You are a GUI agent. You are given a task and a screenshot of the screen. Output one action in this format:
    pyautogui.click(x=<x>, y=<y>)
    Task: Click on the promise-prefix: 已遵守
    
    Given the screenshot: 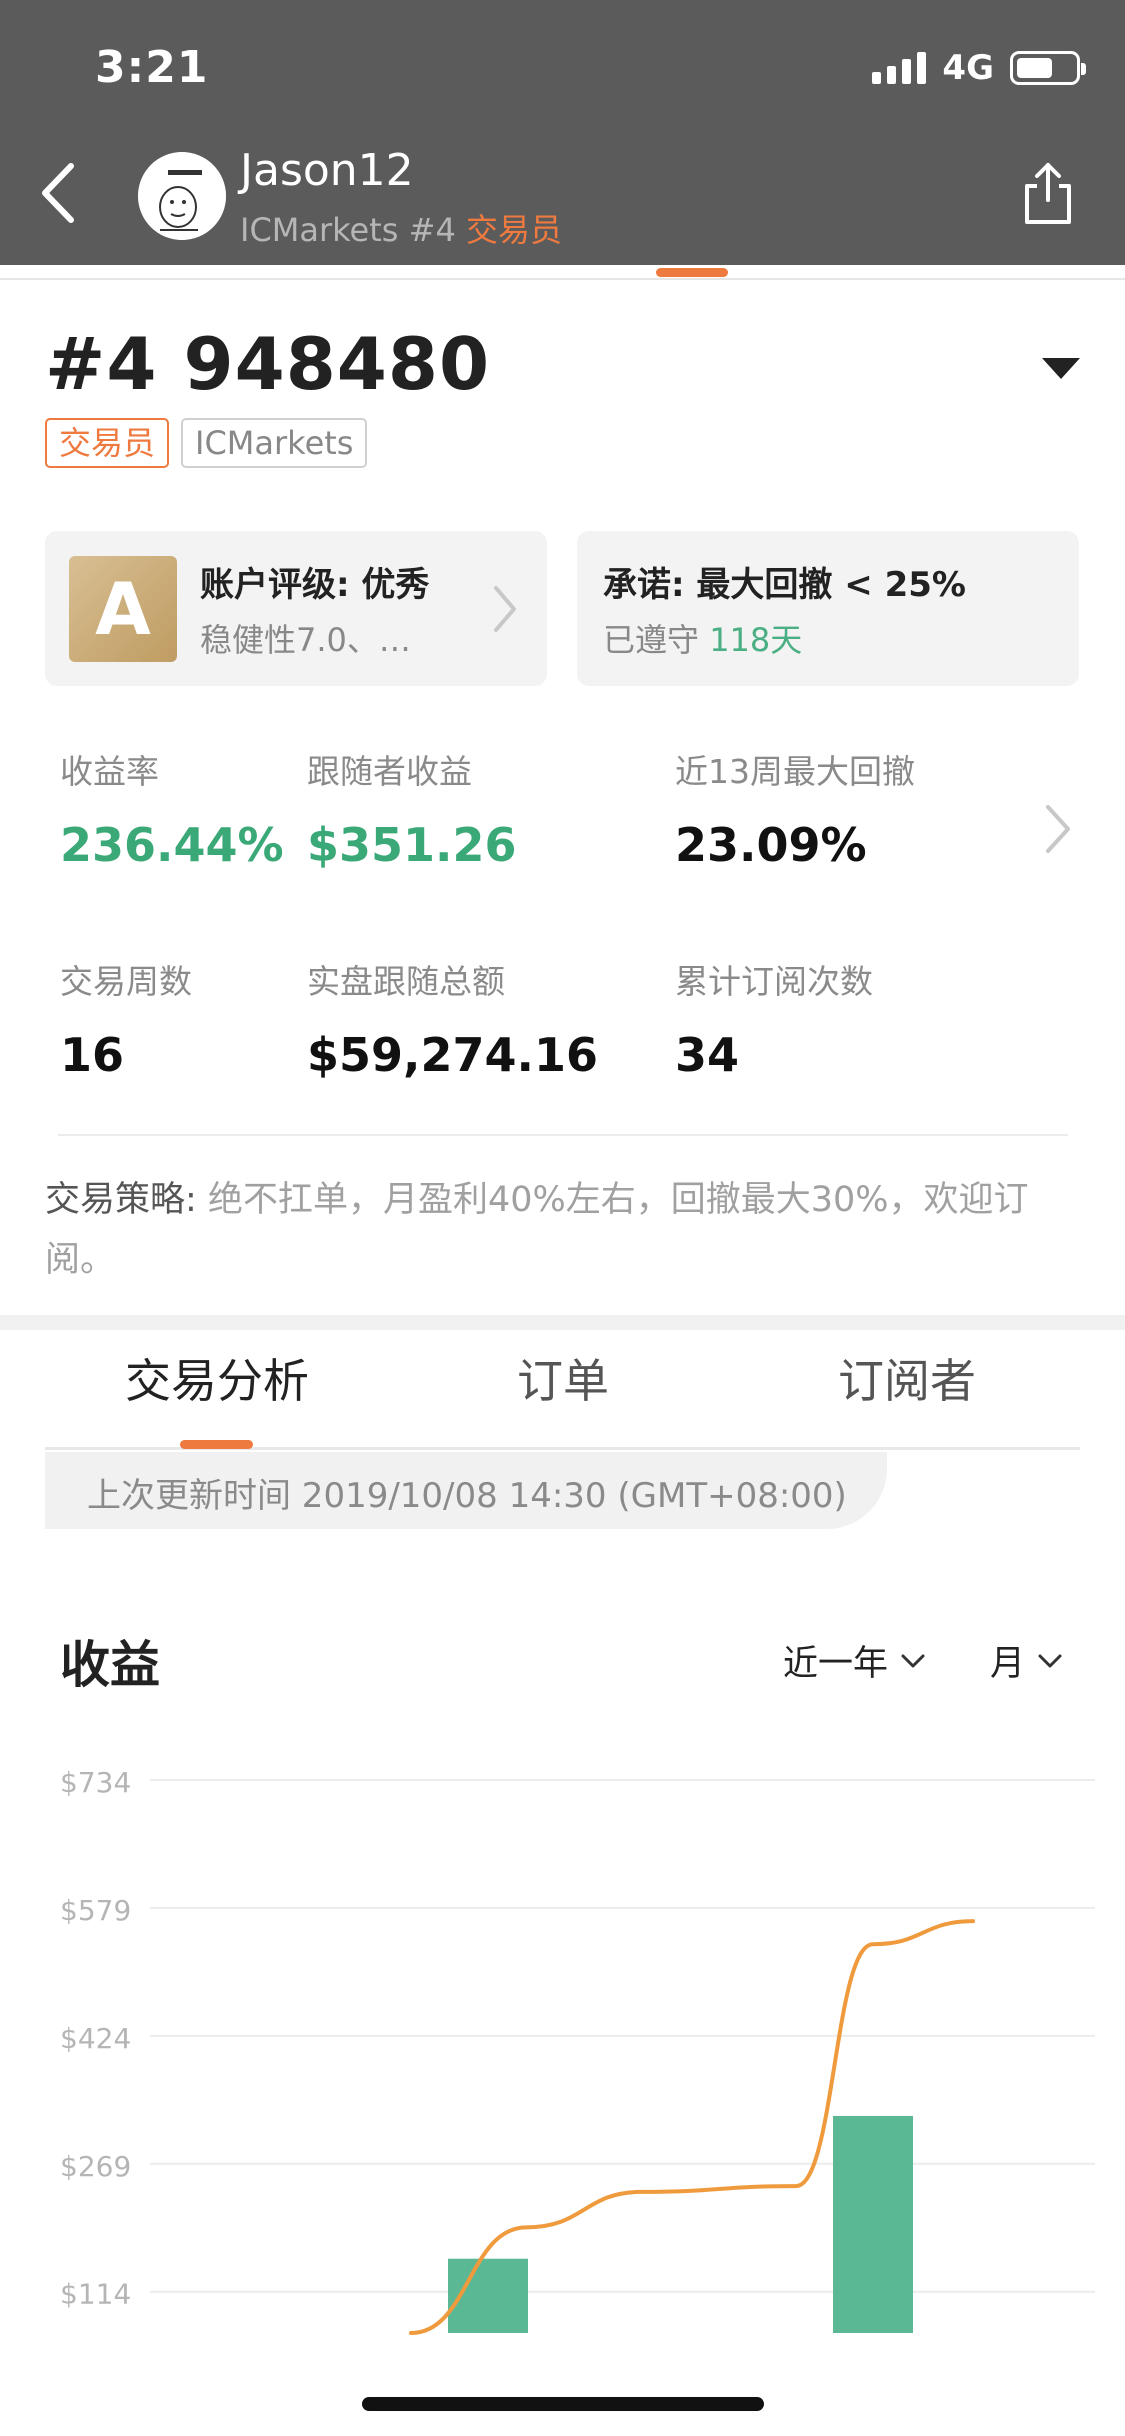 What is the action you would take?
    pyautogui.click(x=656, y=640)
    